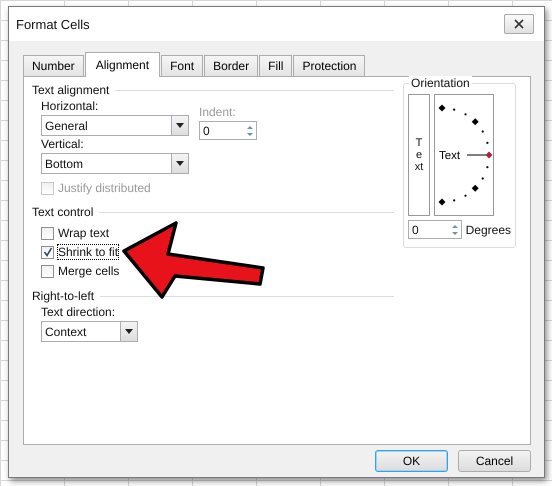  What do you see at coordinates (115, 125) in the screenshot?
I see `dropdown: General` at bounding box center [115, 125].